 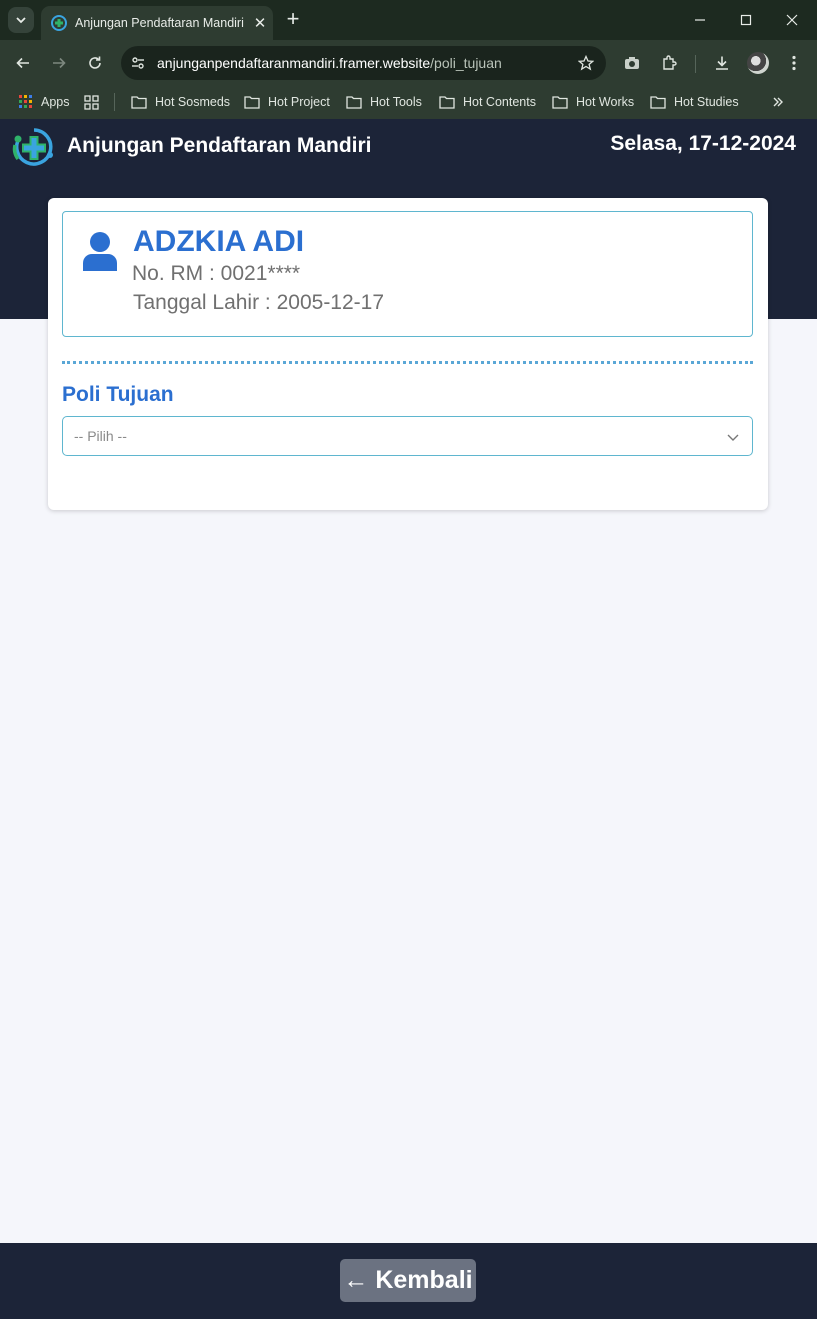 I want to click on tab-title: Anjungan Pendaftaran Mandiri, so click(x=159, y=23).